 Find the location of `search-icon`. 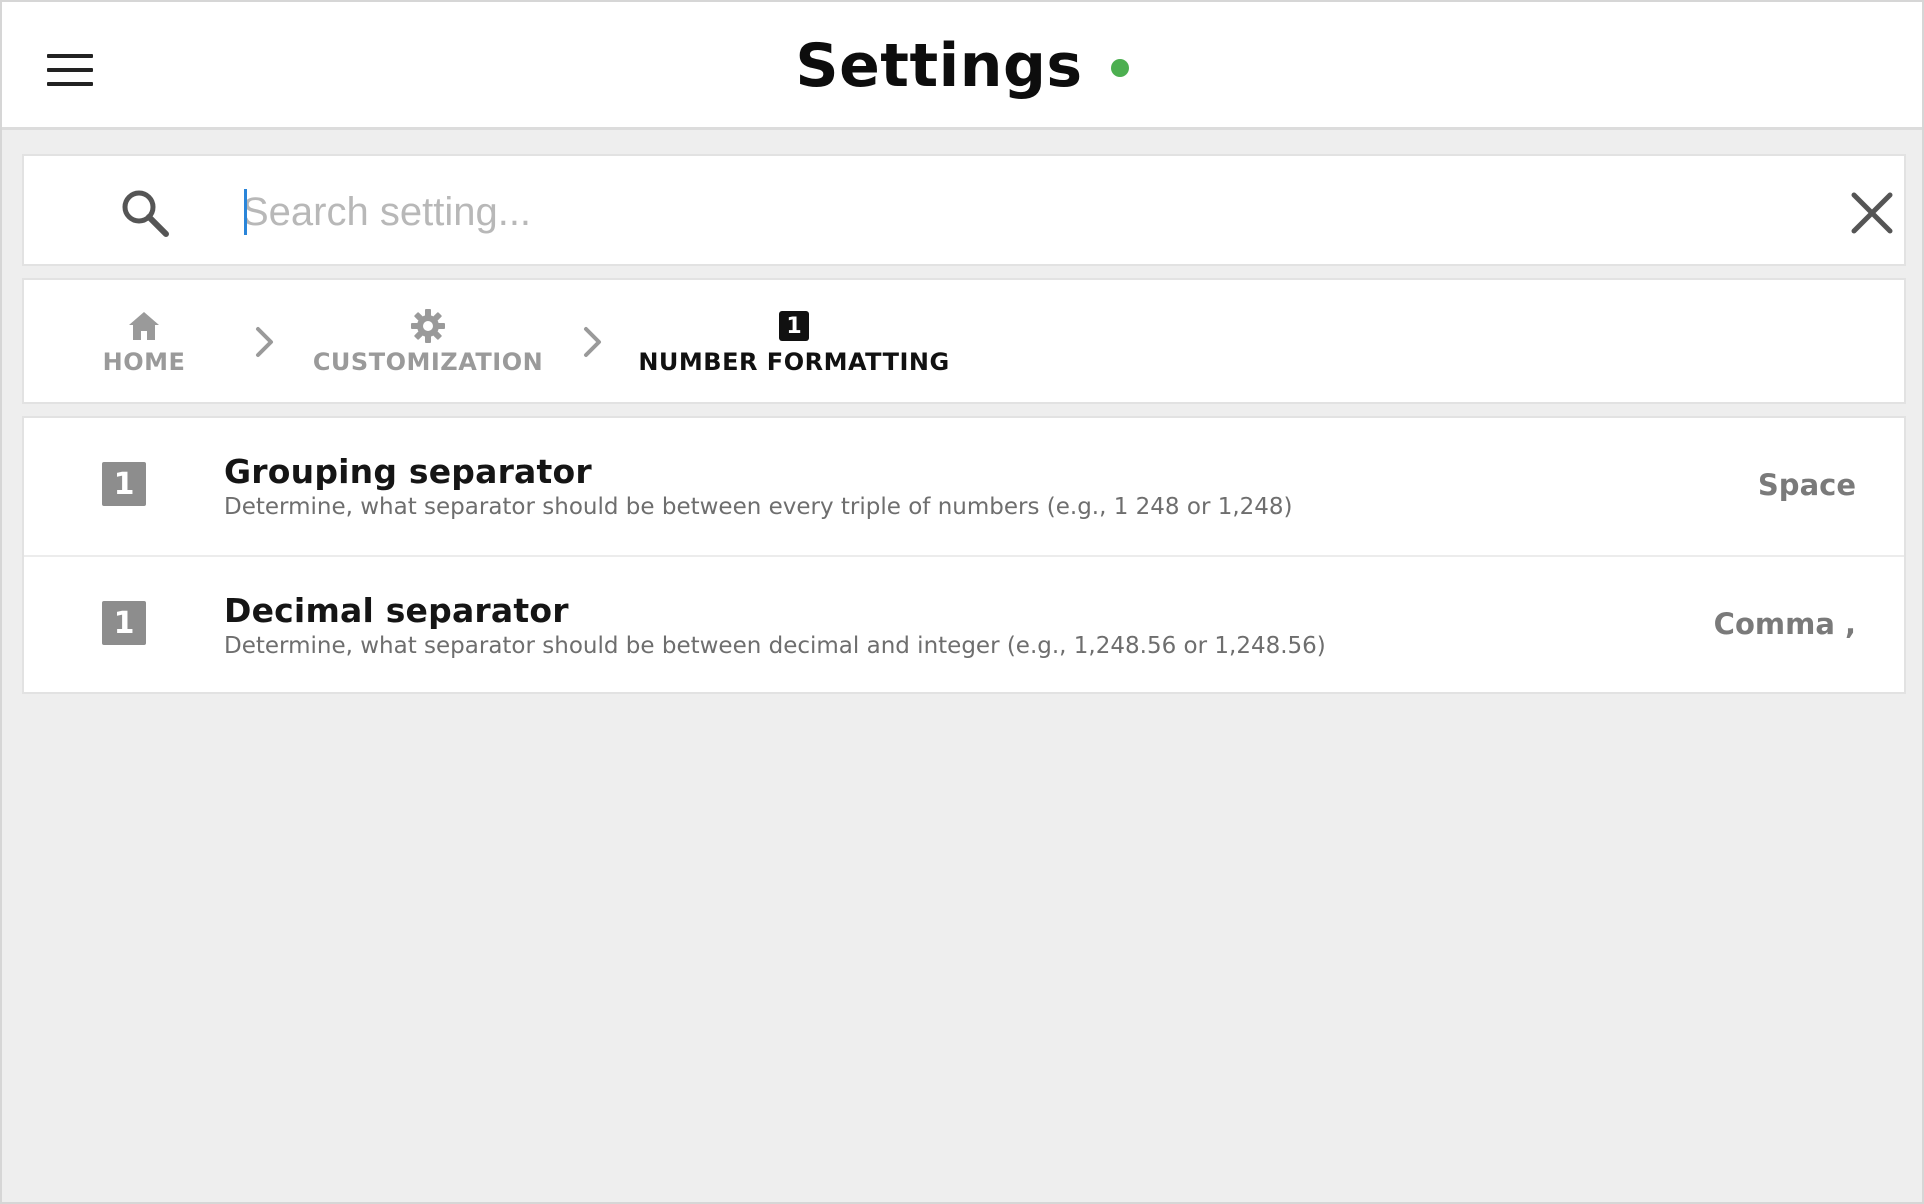

search-icon is located at coordinates (145, 213).